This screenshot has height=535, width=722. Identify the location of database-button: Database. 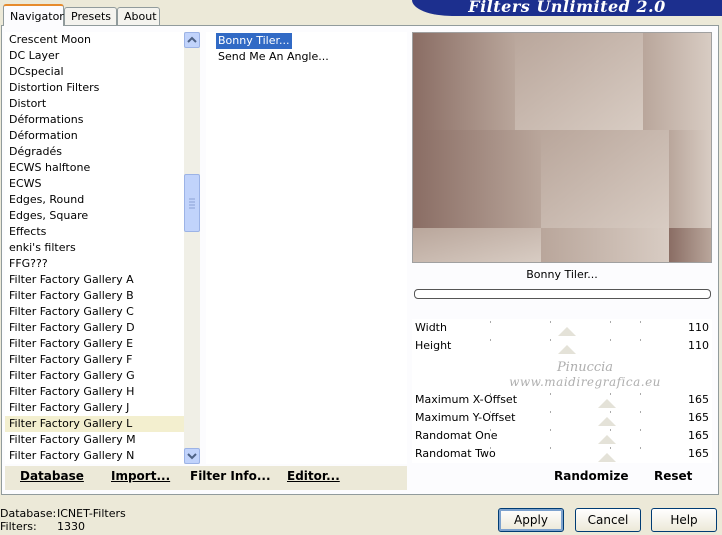
(52, 476).